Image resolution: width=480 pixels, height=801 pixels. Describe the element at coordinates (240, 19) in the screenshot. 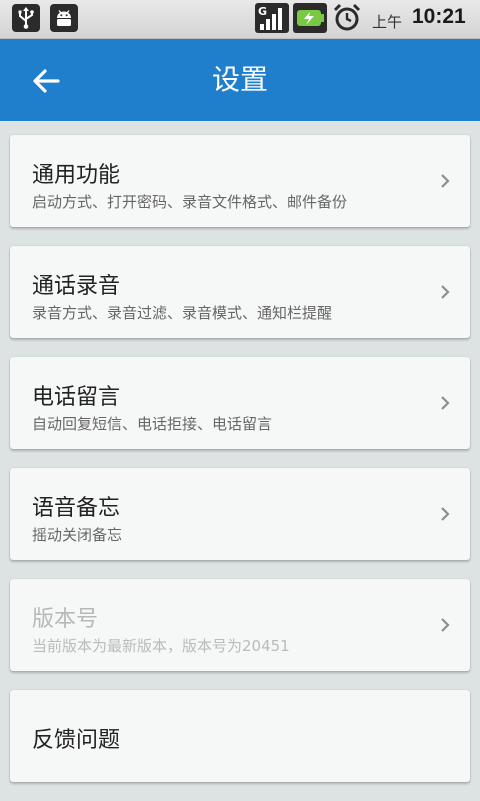

I see `status-bar: G 上午 10:21` at that location.